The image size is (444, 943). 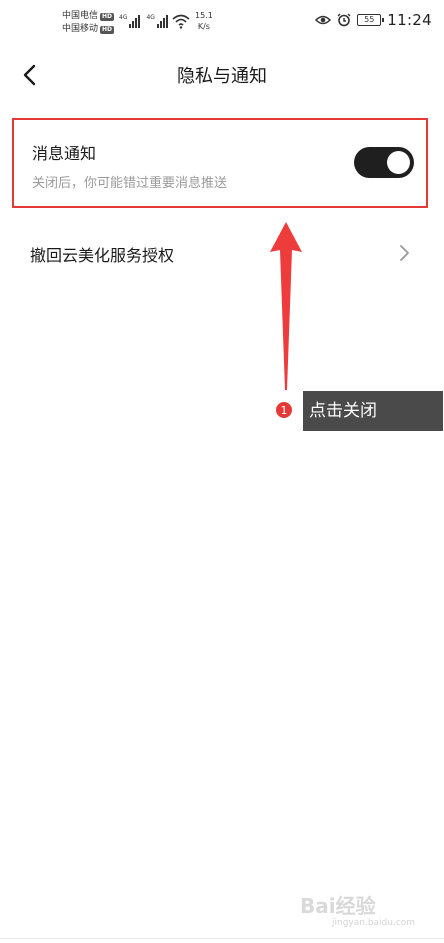 I want to click on wifi-icon, so click(x=181, y=21).